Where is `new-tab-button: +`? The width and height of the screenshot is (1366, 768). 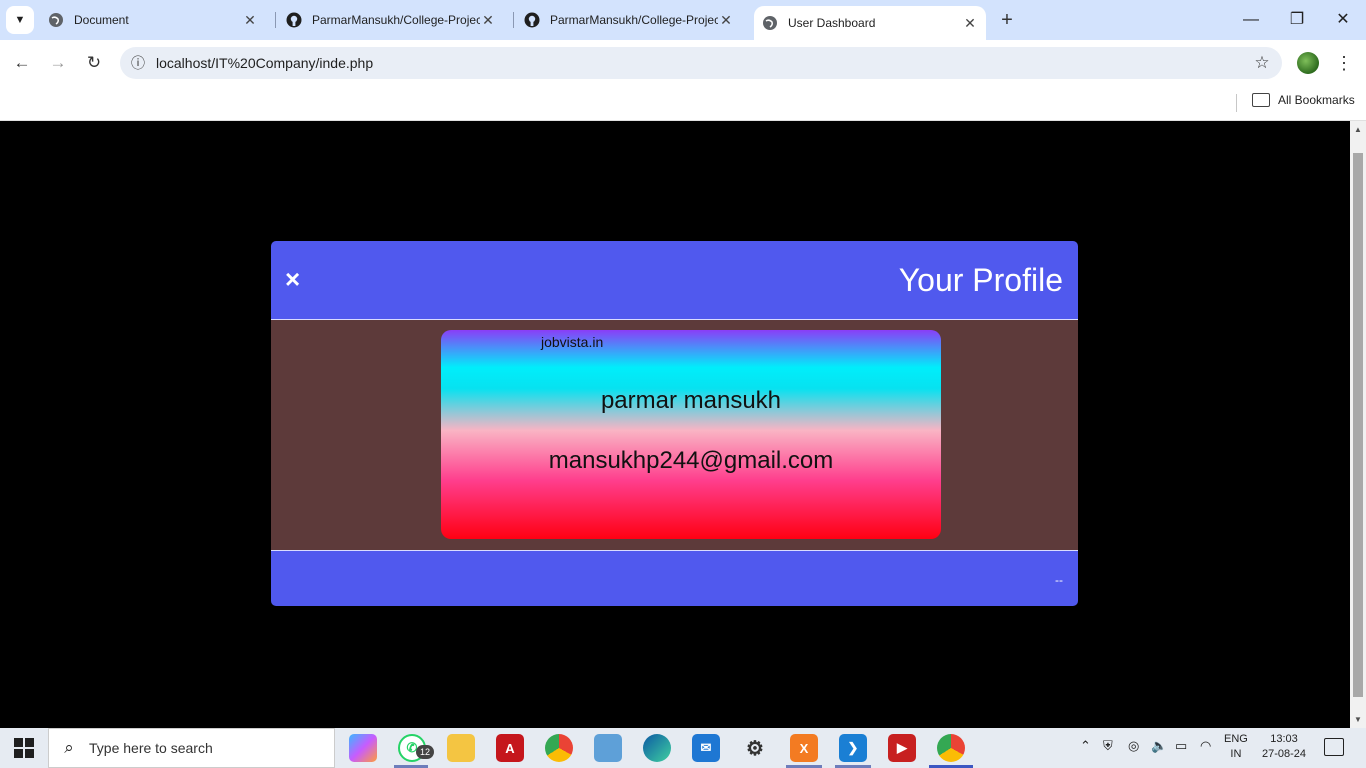 new-tab-button: + is located at coordinates (1007, 20).